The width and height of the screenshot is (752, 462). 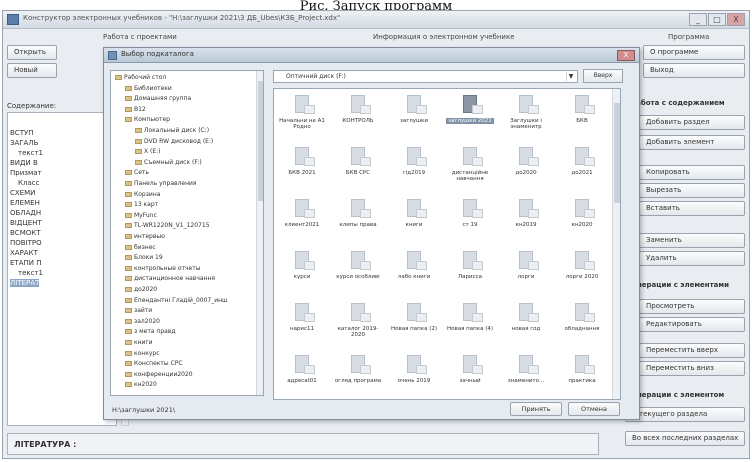 I want to click on tree-item: ХАРАКТ, so click(x=24, y=253).